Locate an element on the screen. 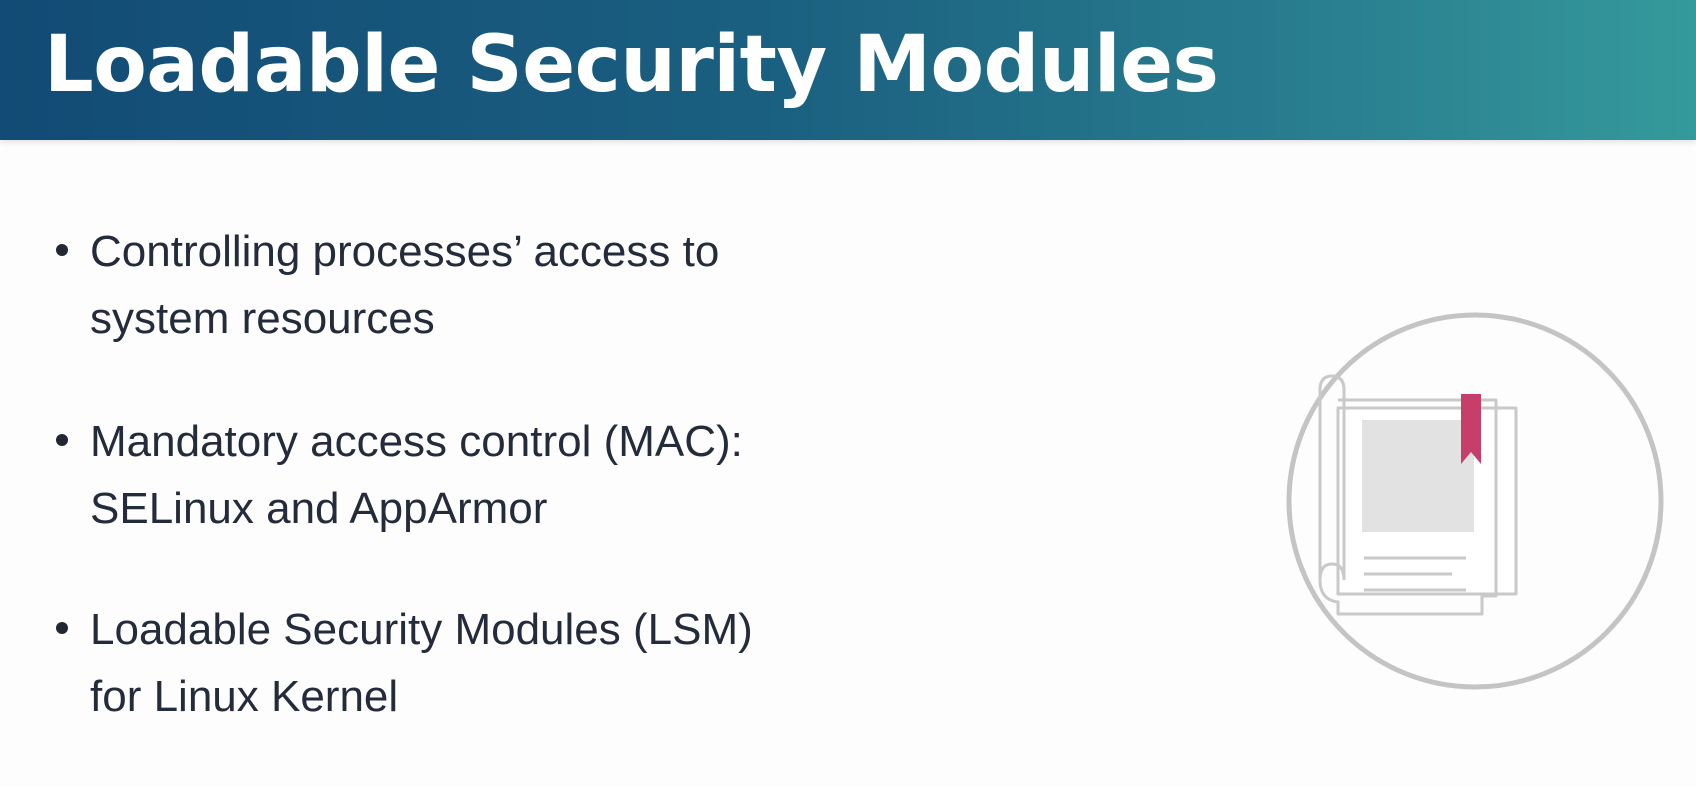 Image resolution: width=1696 pixels, height=787 pixels. image-placeholder-icon is located at coordinates (1418, 476).